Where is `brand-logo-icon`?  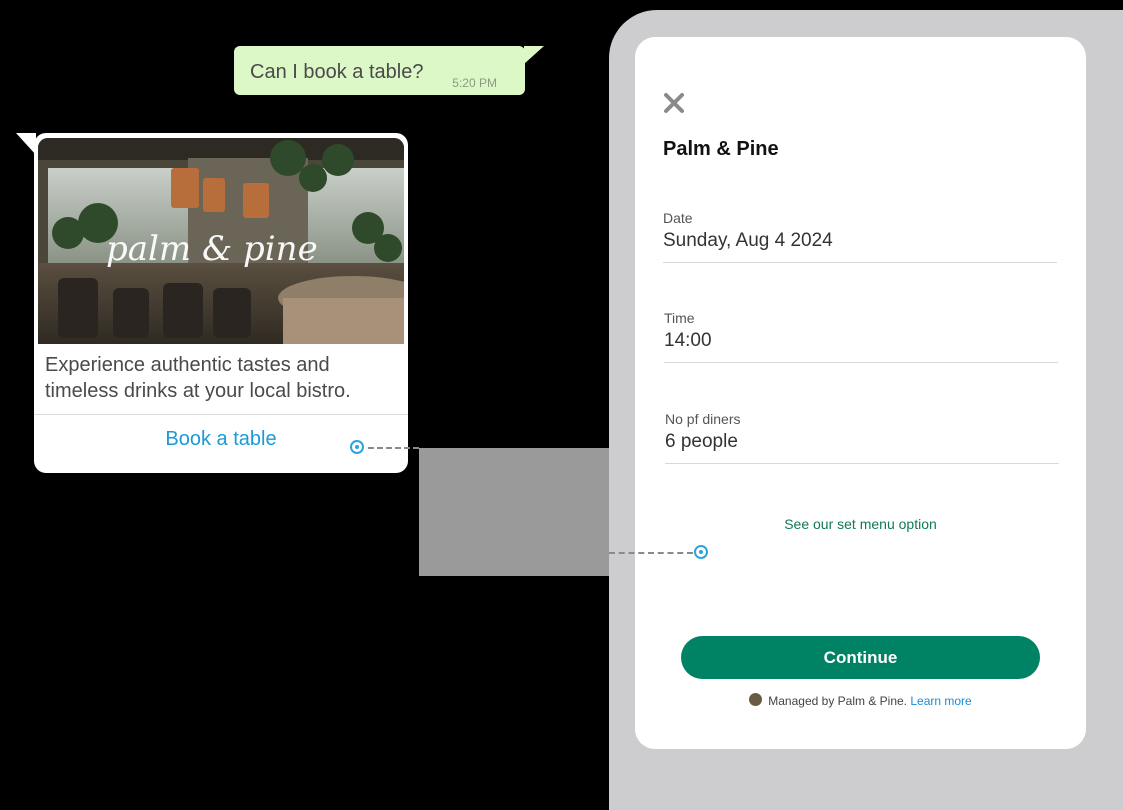 brand-logo-icon is located at coordinates (756, 700).